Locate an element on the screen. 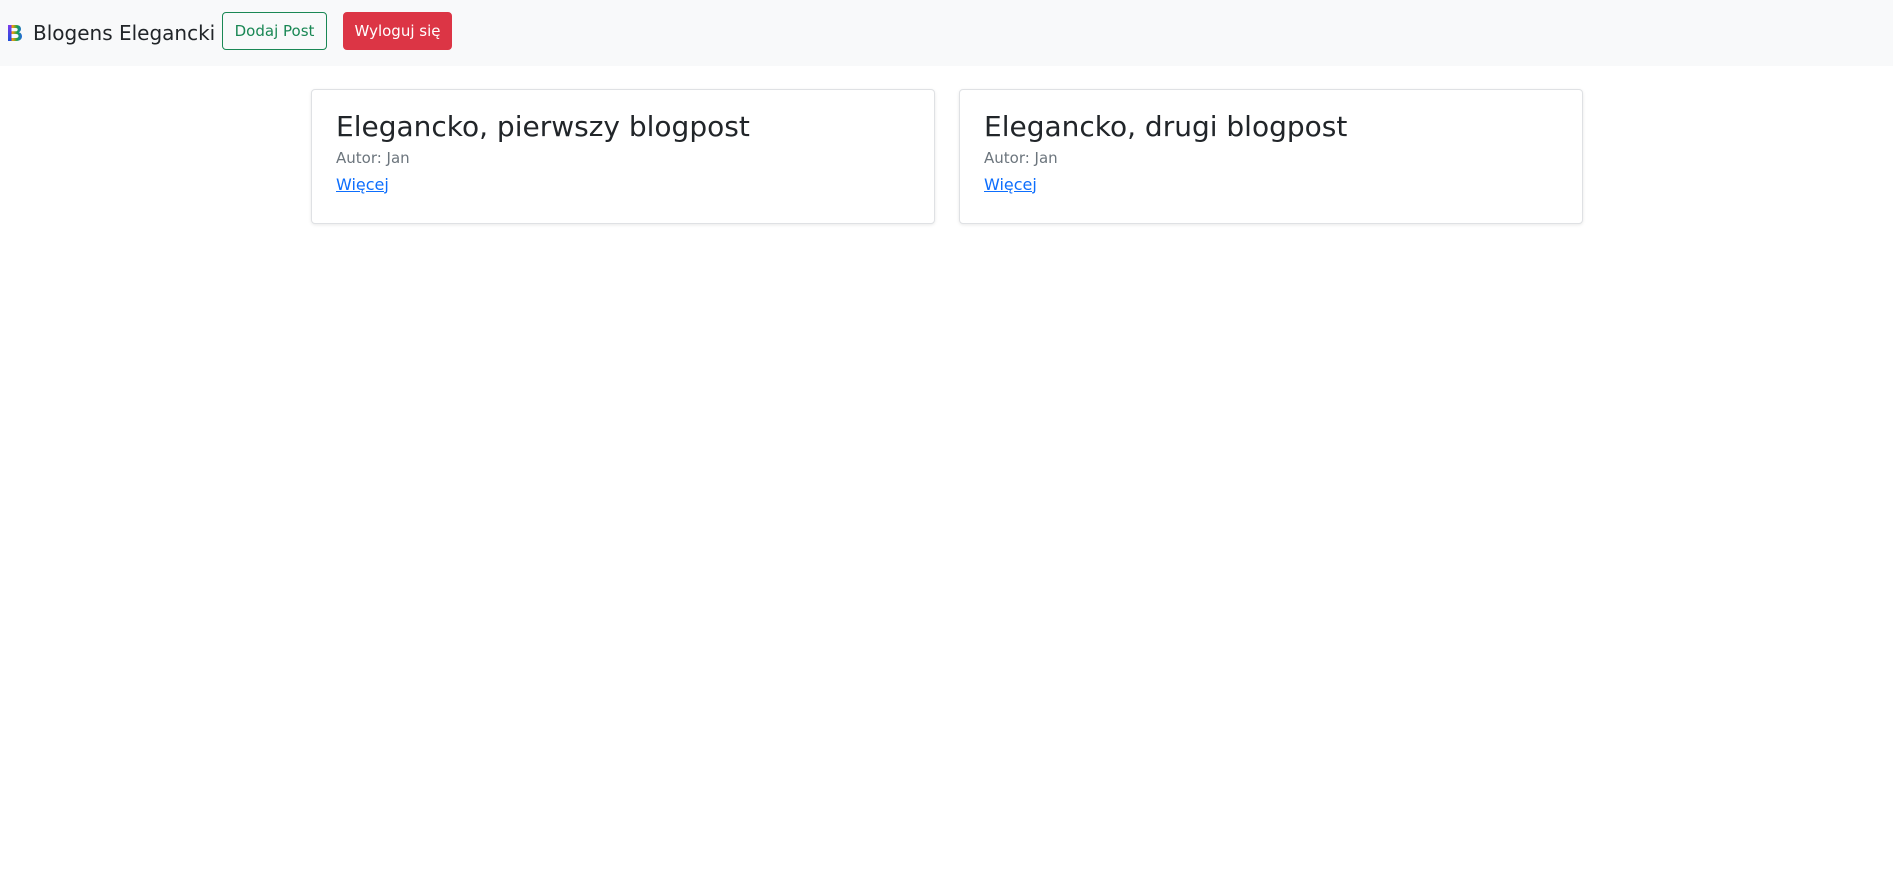  bootstrap-b-icon is located at coordinates (15, 33).